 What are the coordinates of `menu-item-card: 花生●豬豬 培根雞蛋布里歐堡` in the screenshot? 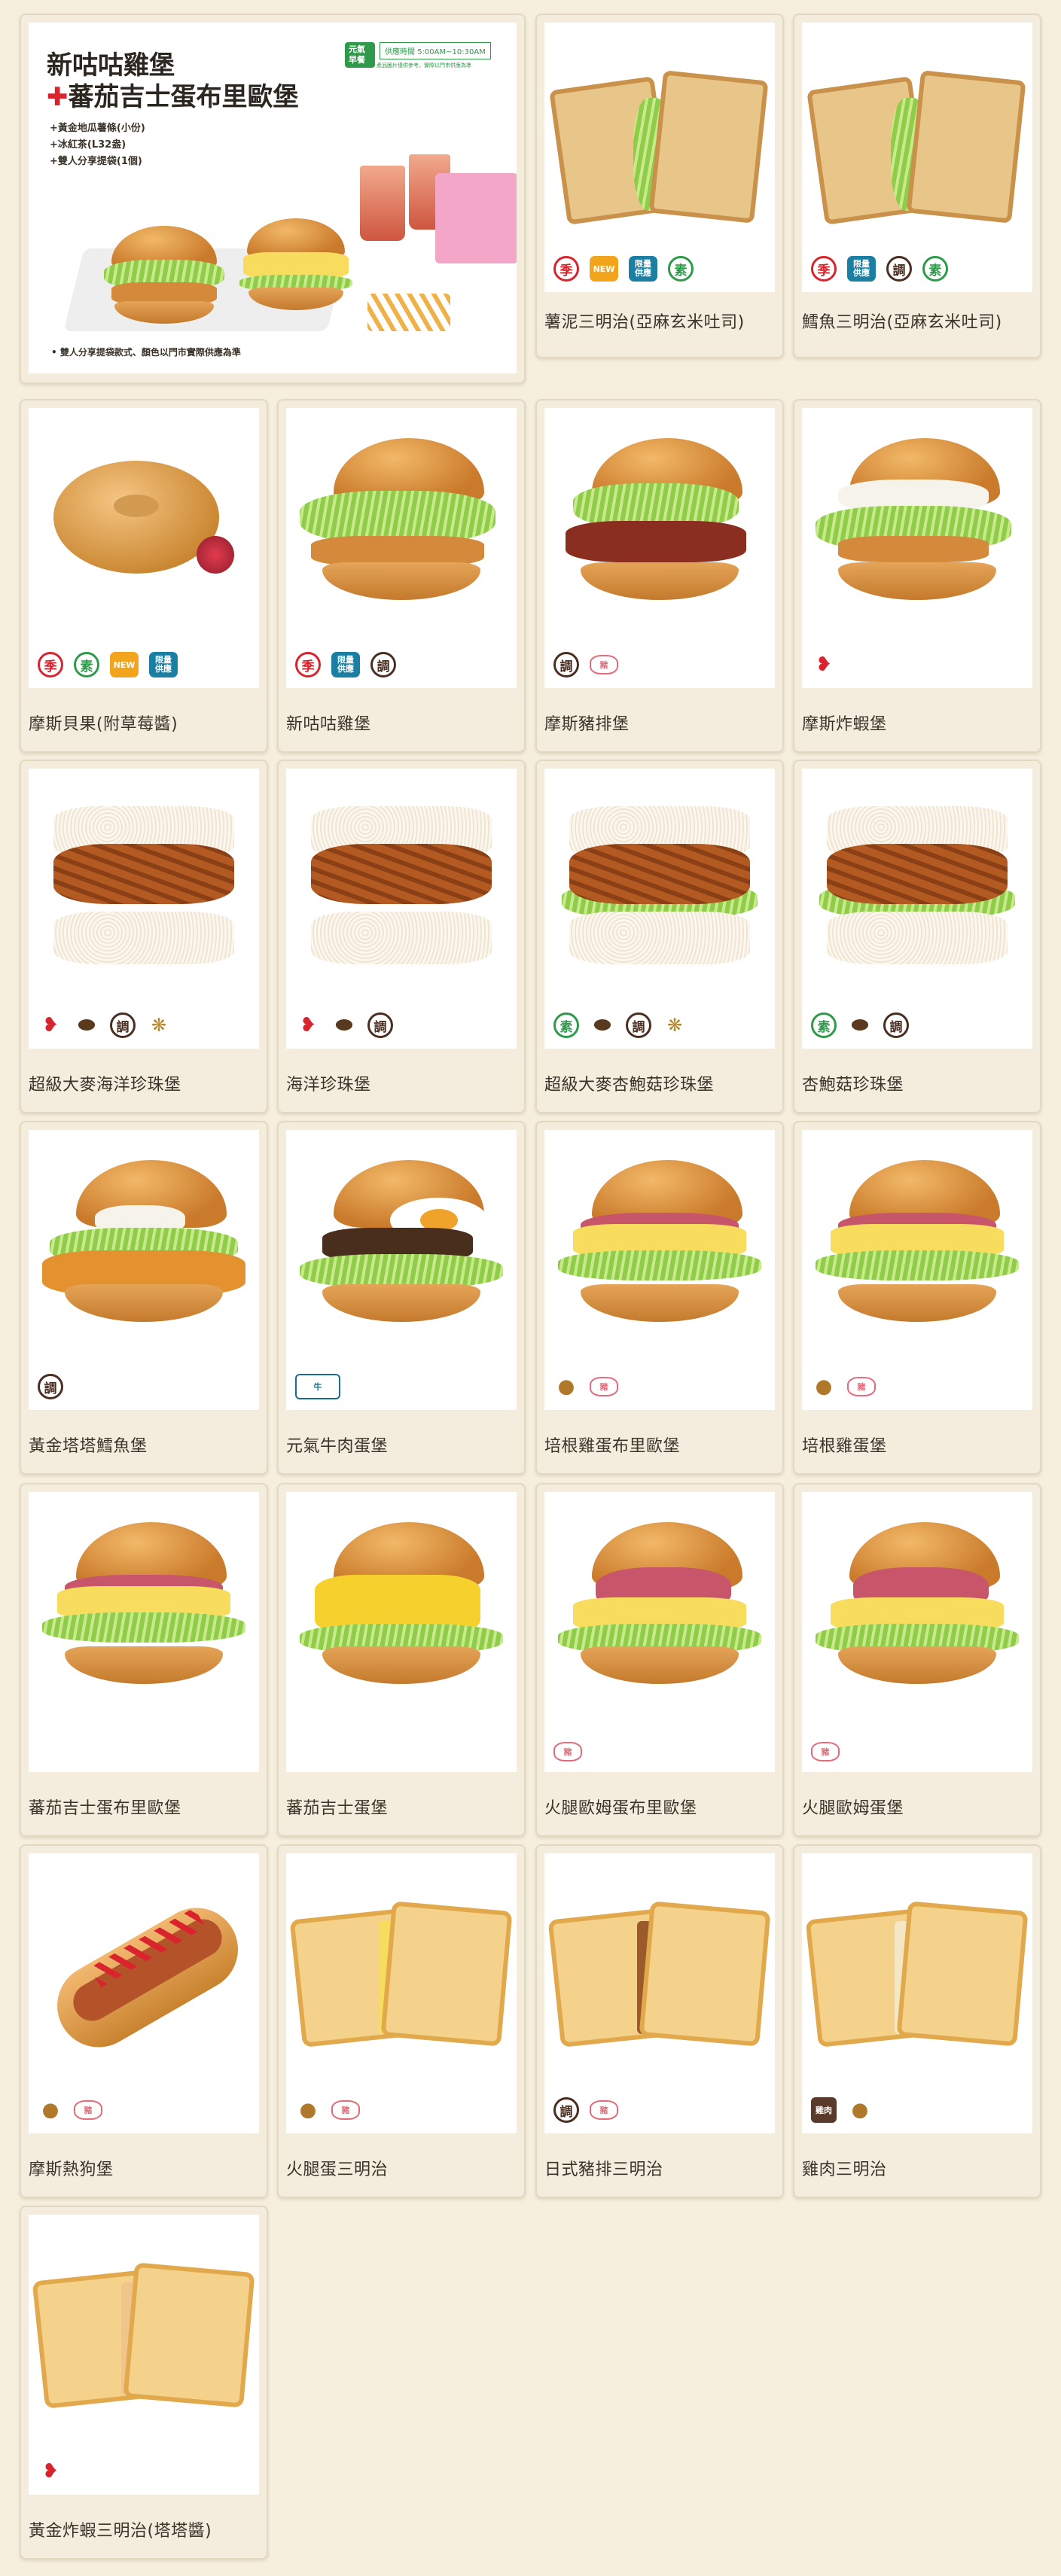 It's located at (659, 1298).